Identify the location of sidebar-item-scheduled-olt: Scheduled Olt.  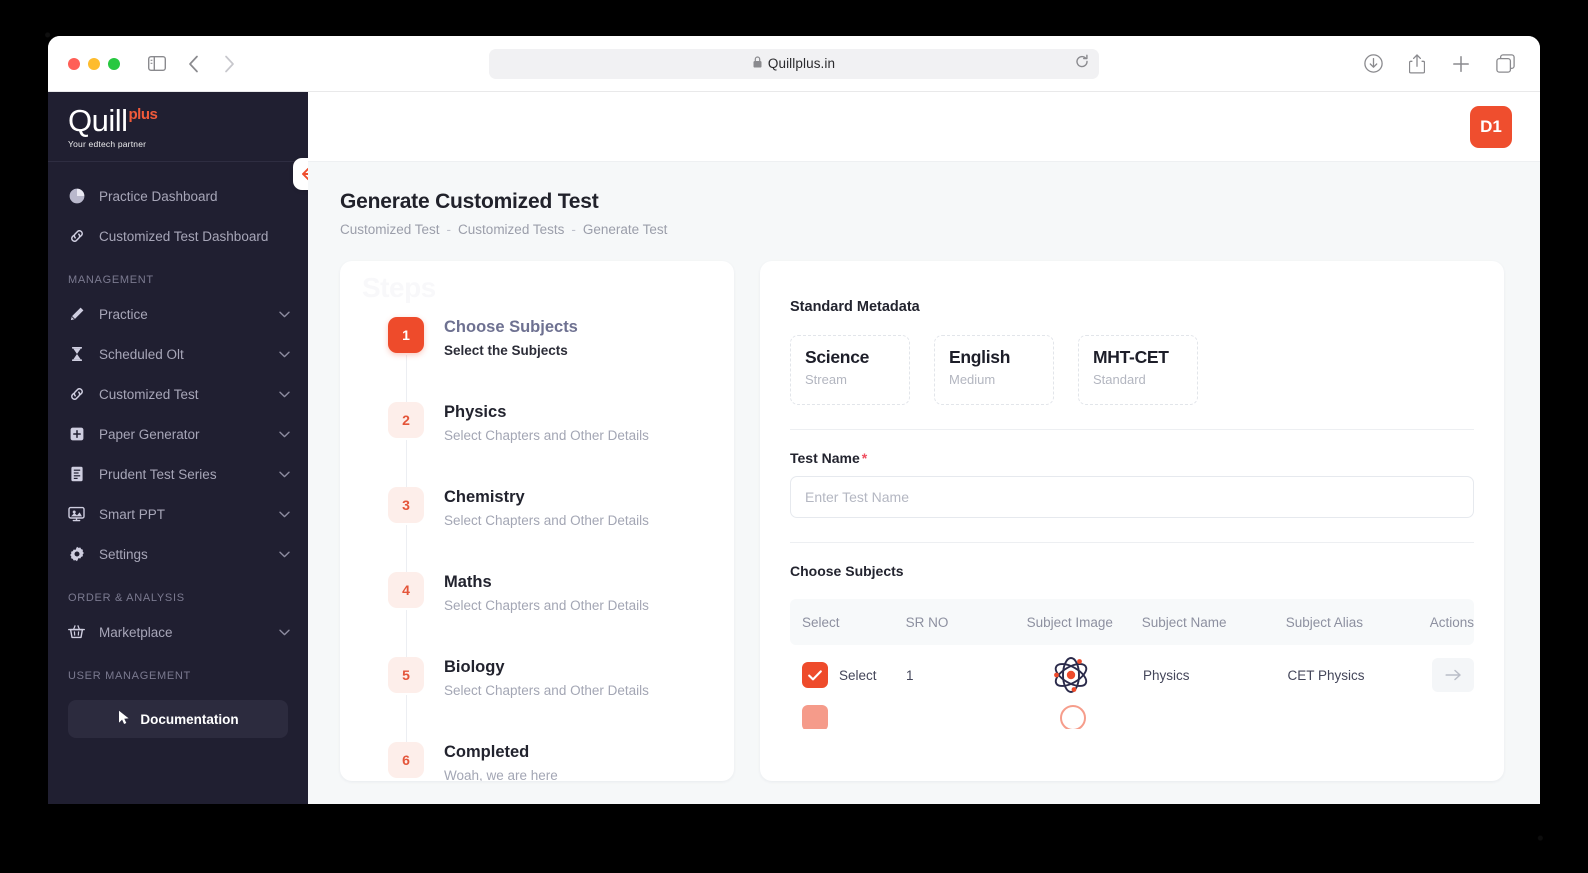
(178, 354).